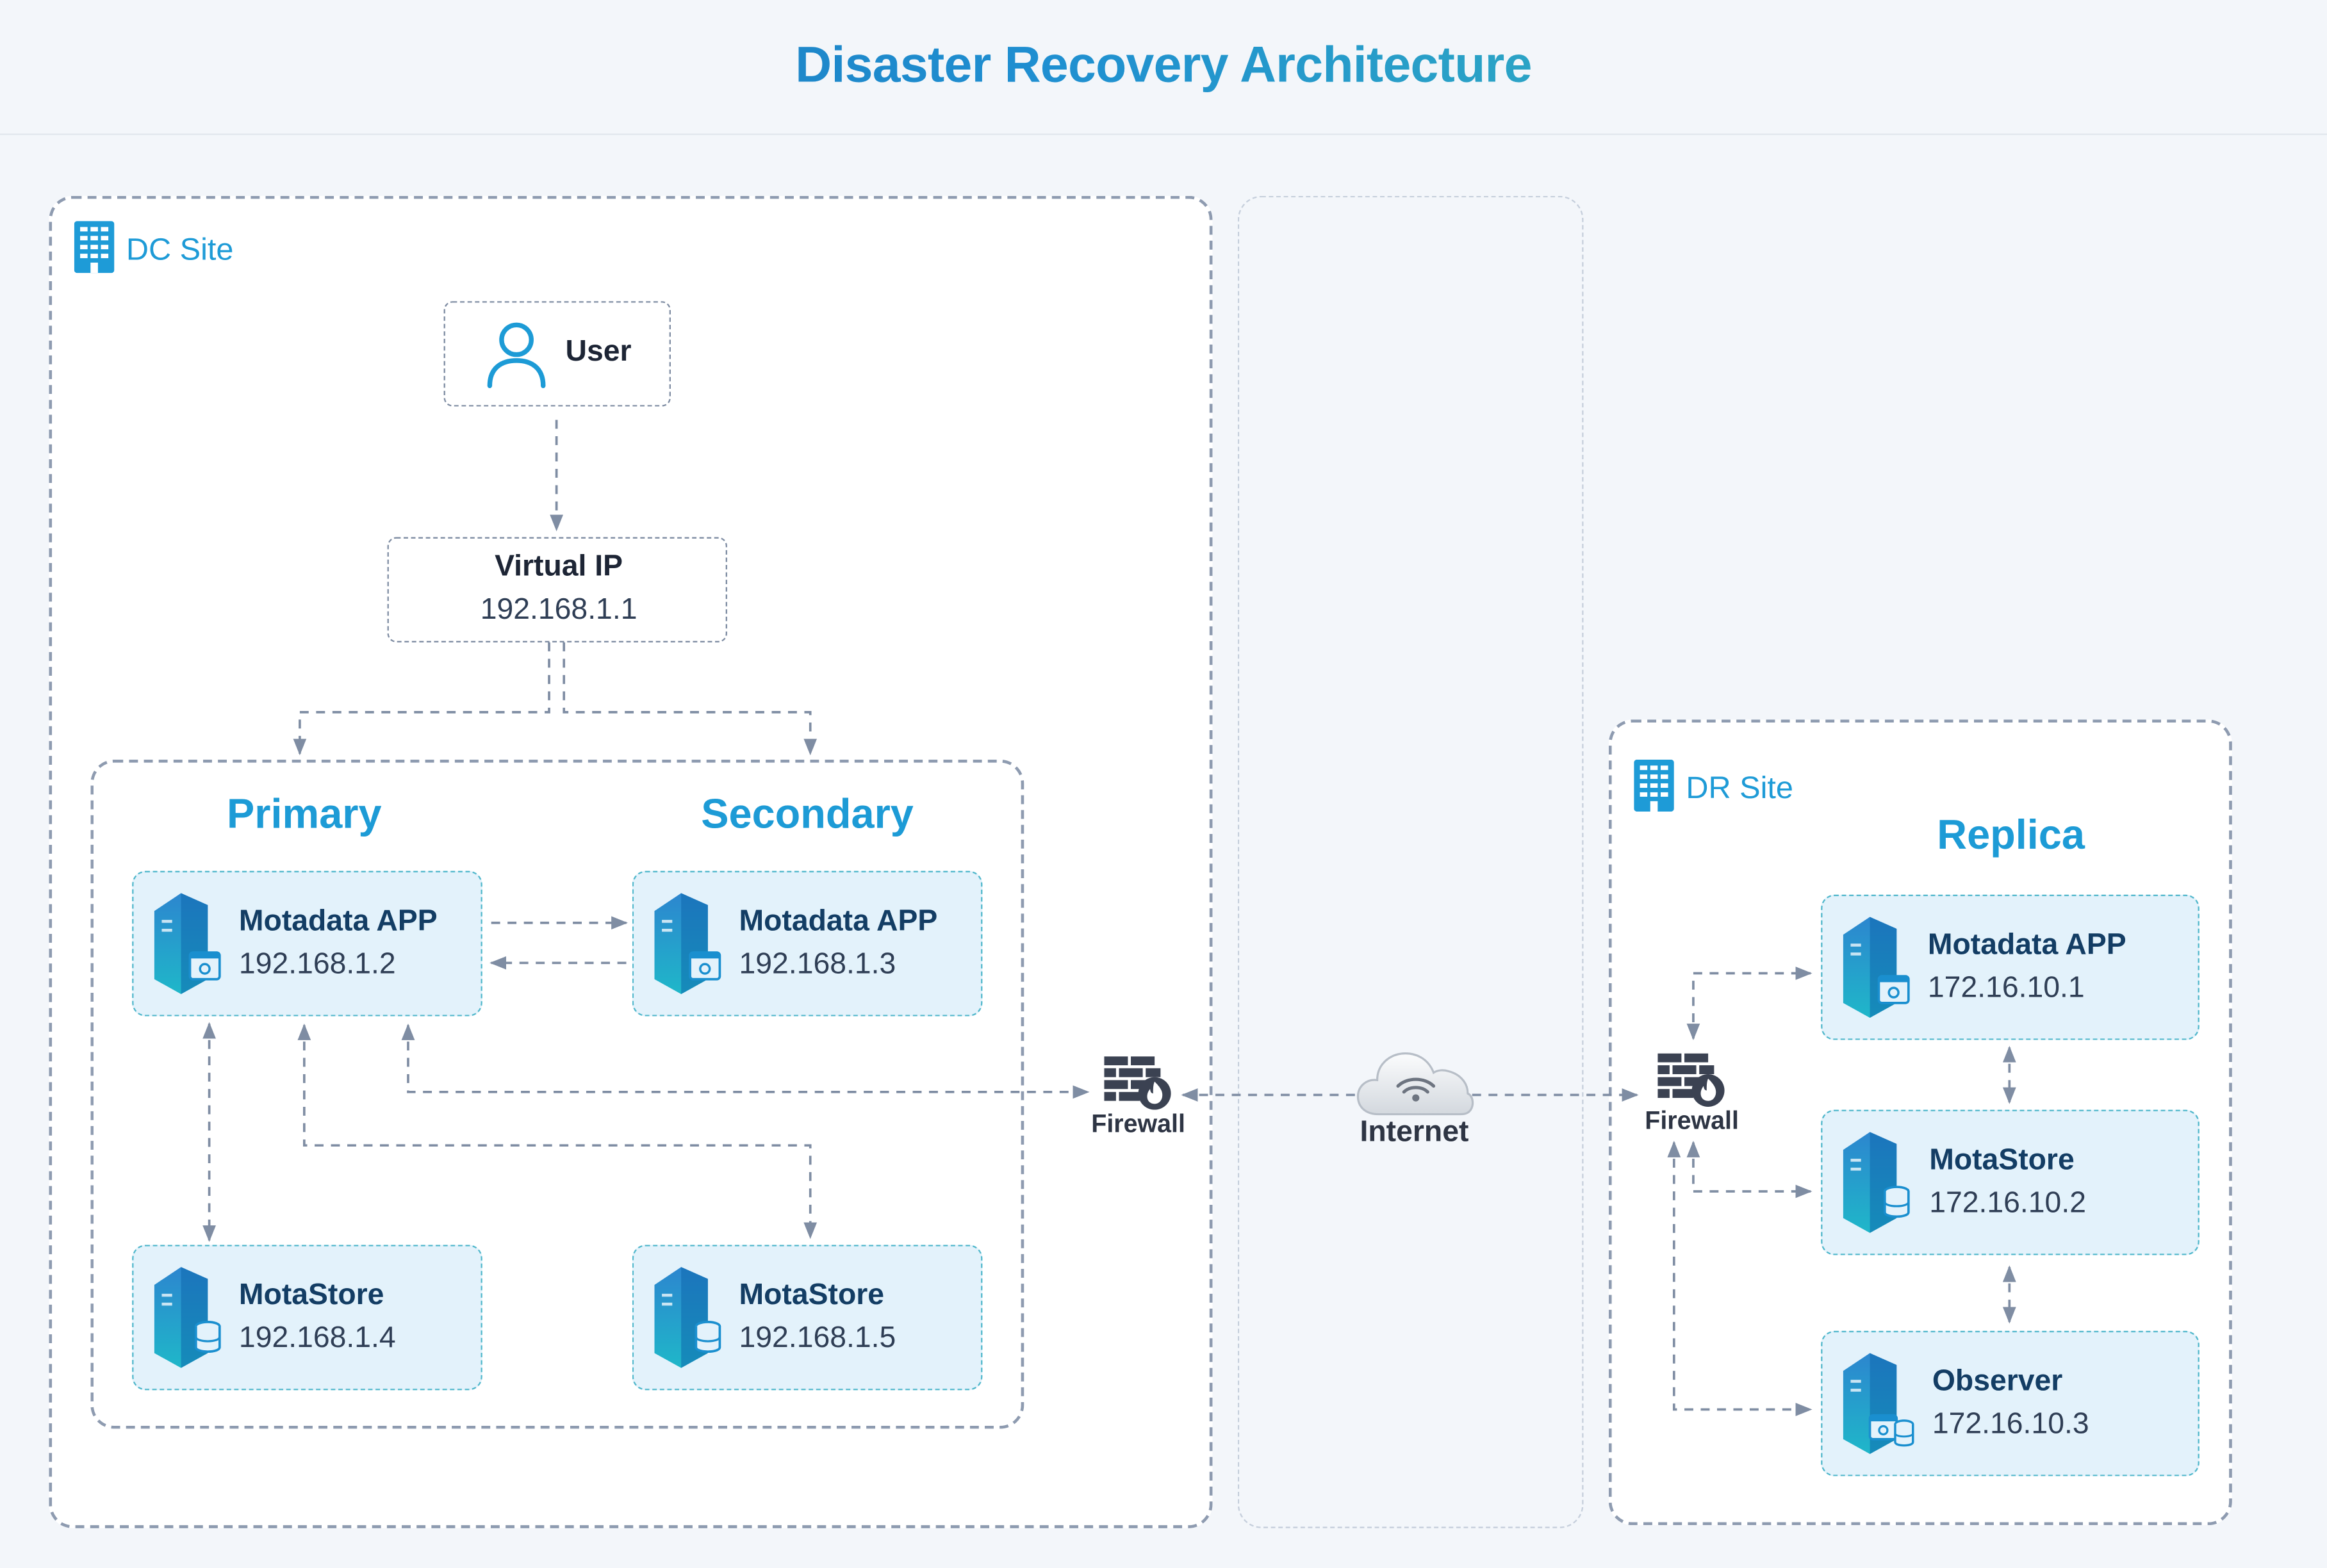  I want to click on cloud-icon, so click(1416, 1085).